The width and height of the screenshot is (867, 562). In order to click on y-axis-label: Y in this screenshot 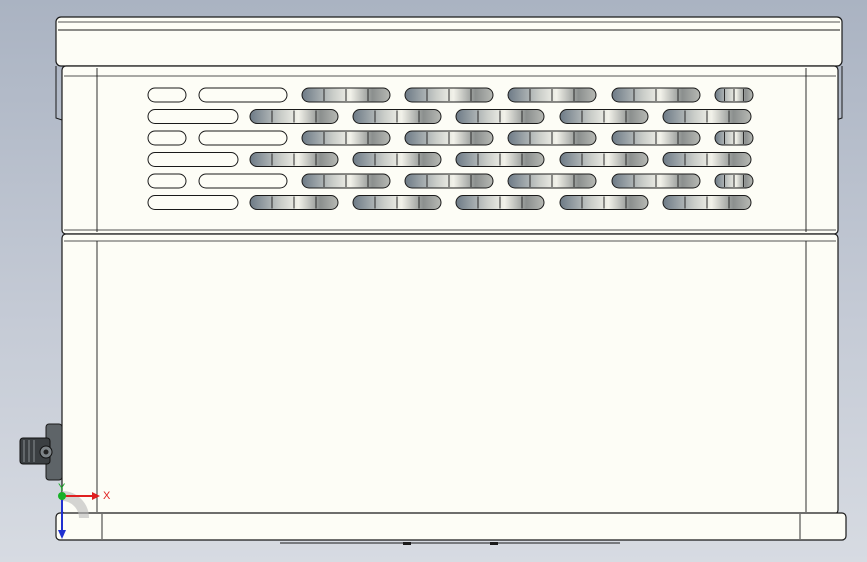, I will do `click(62, 488)`.